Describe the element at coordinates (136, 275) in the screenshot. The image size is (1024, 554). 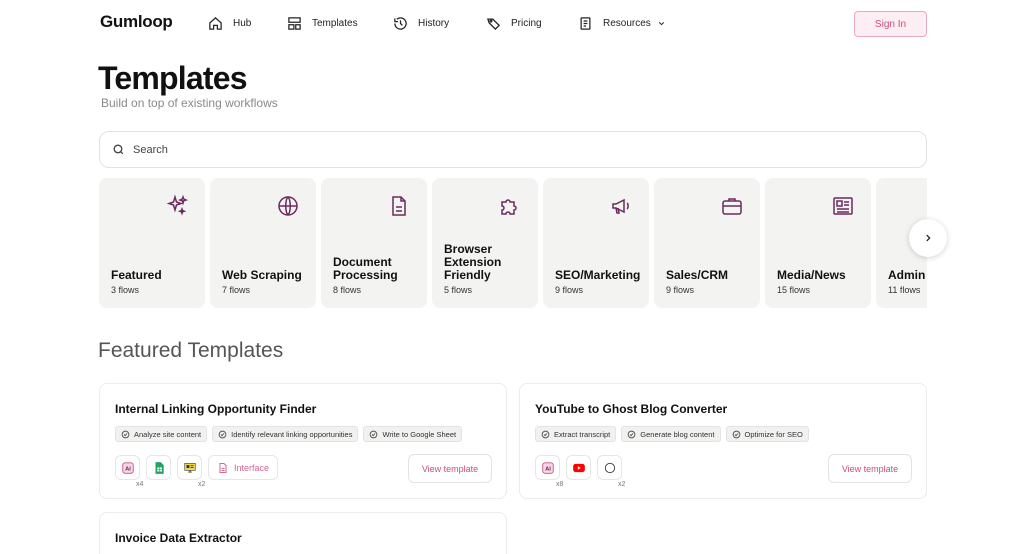
I see `category-name: Featured` at that location.